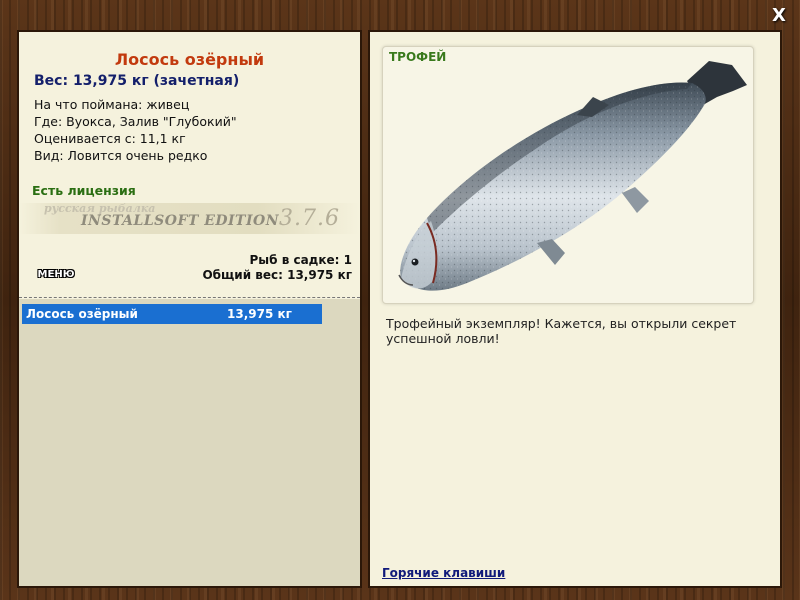 The image size is (800, 600). I want to click on bait-info: На что поймана: живец, so click(112, 104).